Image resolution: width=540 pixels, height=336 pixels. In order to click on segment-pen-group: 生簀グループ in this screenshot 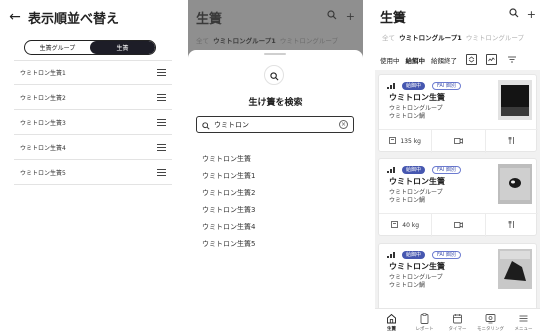, I will do `click(57, 47)`.